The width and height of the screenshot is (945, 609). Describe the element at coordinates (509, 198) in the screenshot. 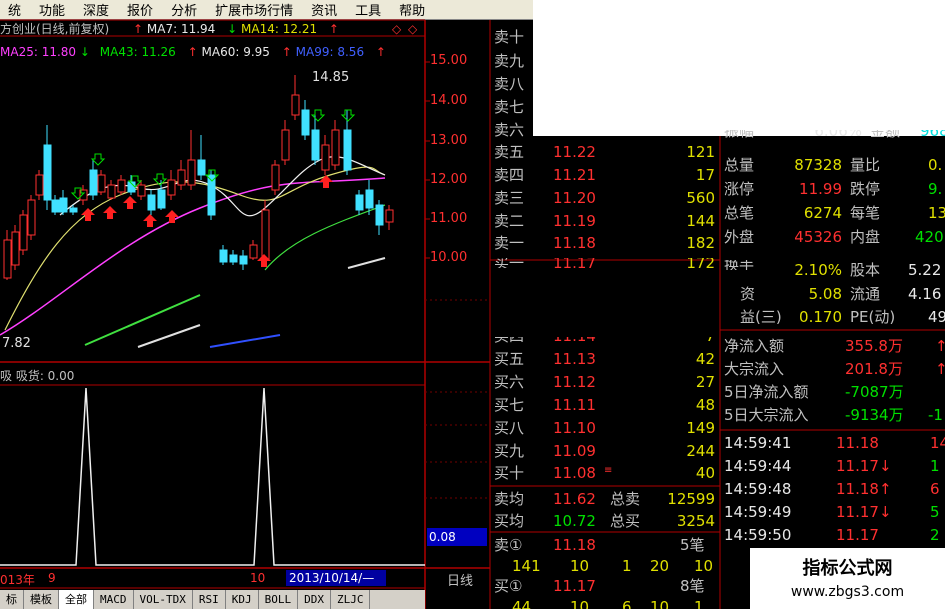

I see `sell-label: 卖三` at that location.